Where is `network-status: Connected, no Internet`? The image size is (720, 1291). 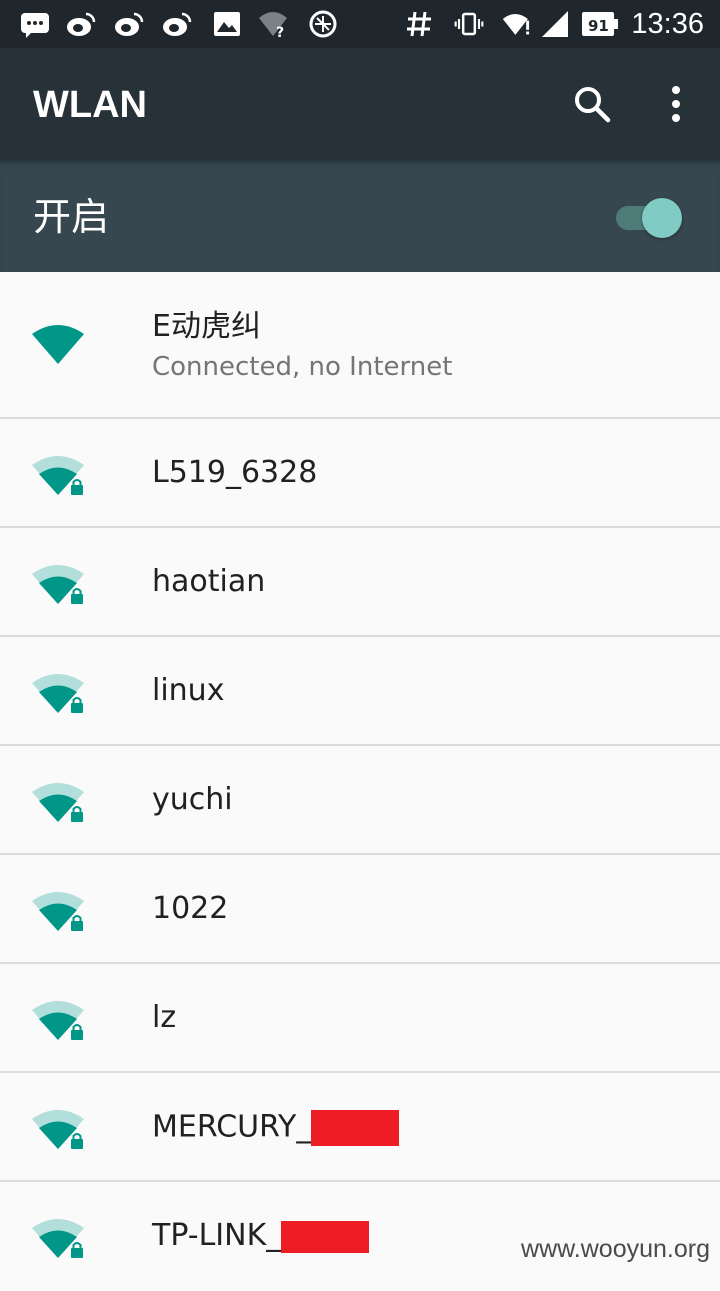
network-status: Connected, no Internet is located at coordinates (302, 367).